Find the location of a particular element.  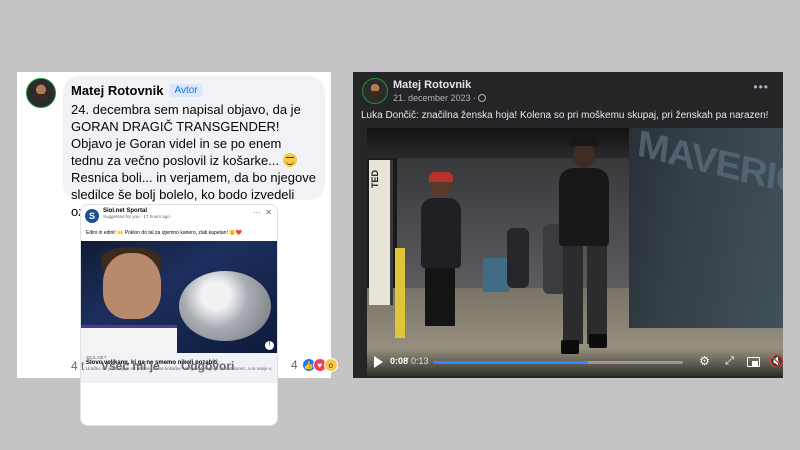

comment-actions: 4 t Všeč mi je Odgovori 4 👍 ♥ o is located at coordinates (204, 366).